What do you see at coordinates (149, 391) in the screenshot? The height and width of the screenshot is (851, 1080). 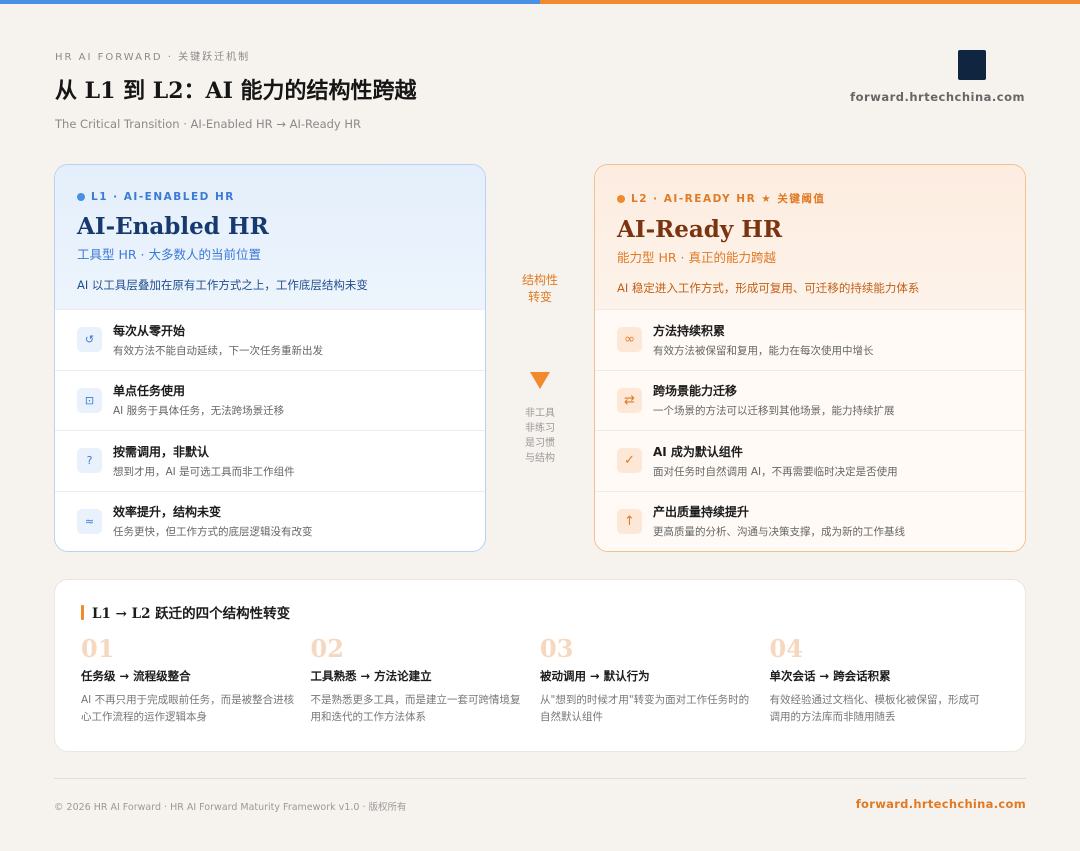 I see `item-title: 单点任务使用` at bounding box center [149, 391].